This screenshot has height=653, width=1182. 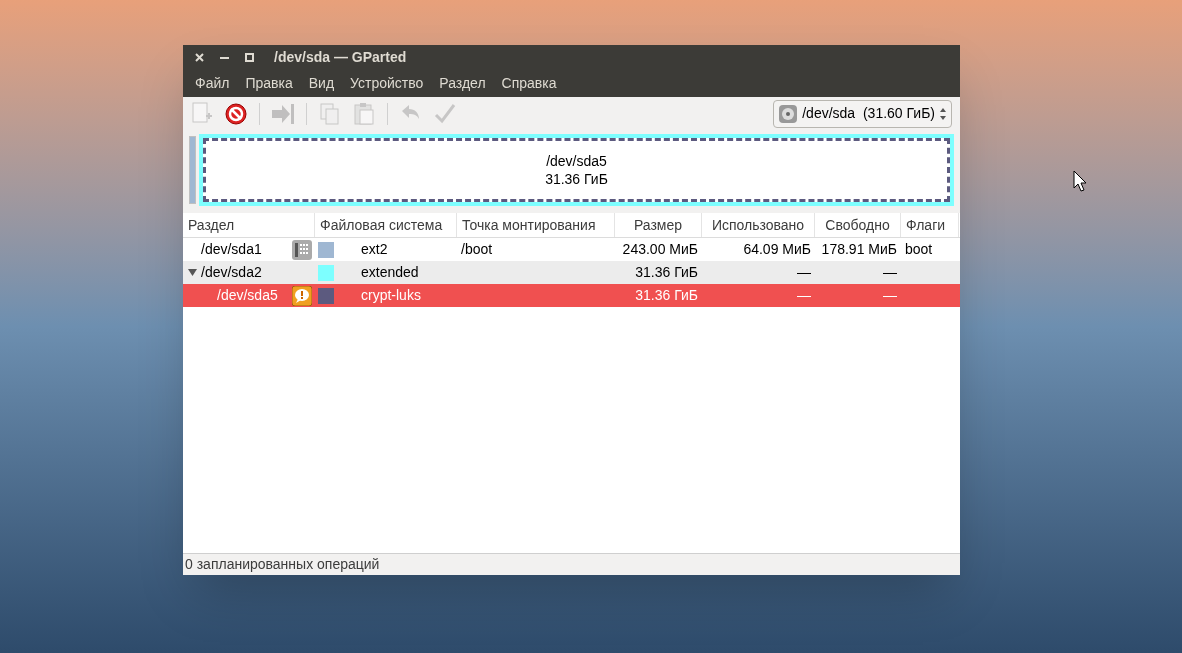 What do you see at coordinates (529, 83) in the screenshot?
I see `menu-item: Справка` at bounding box center [529, 83].